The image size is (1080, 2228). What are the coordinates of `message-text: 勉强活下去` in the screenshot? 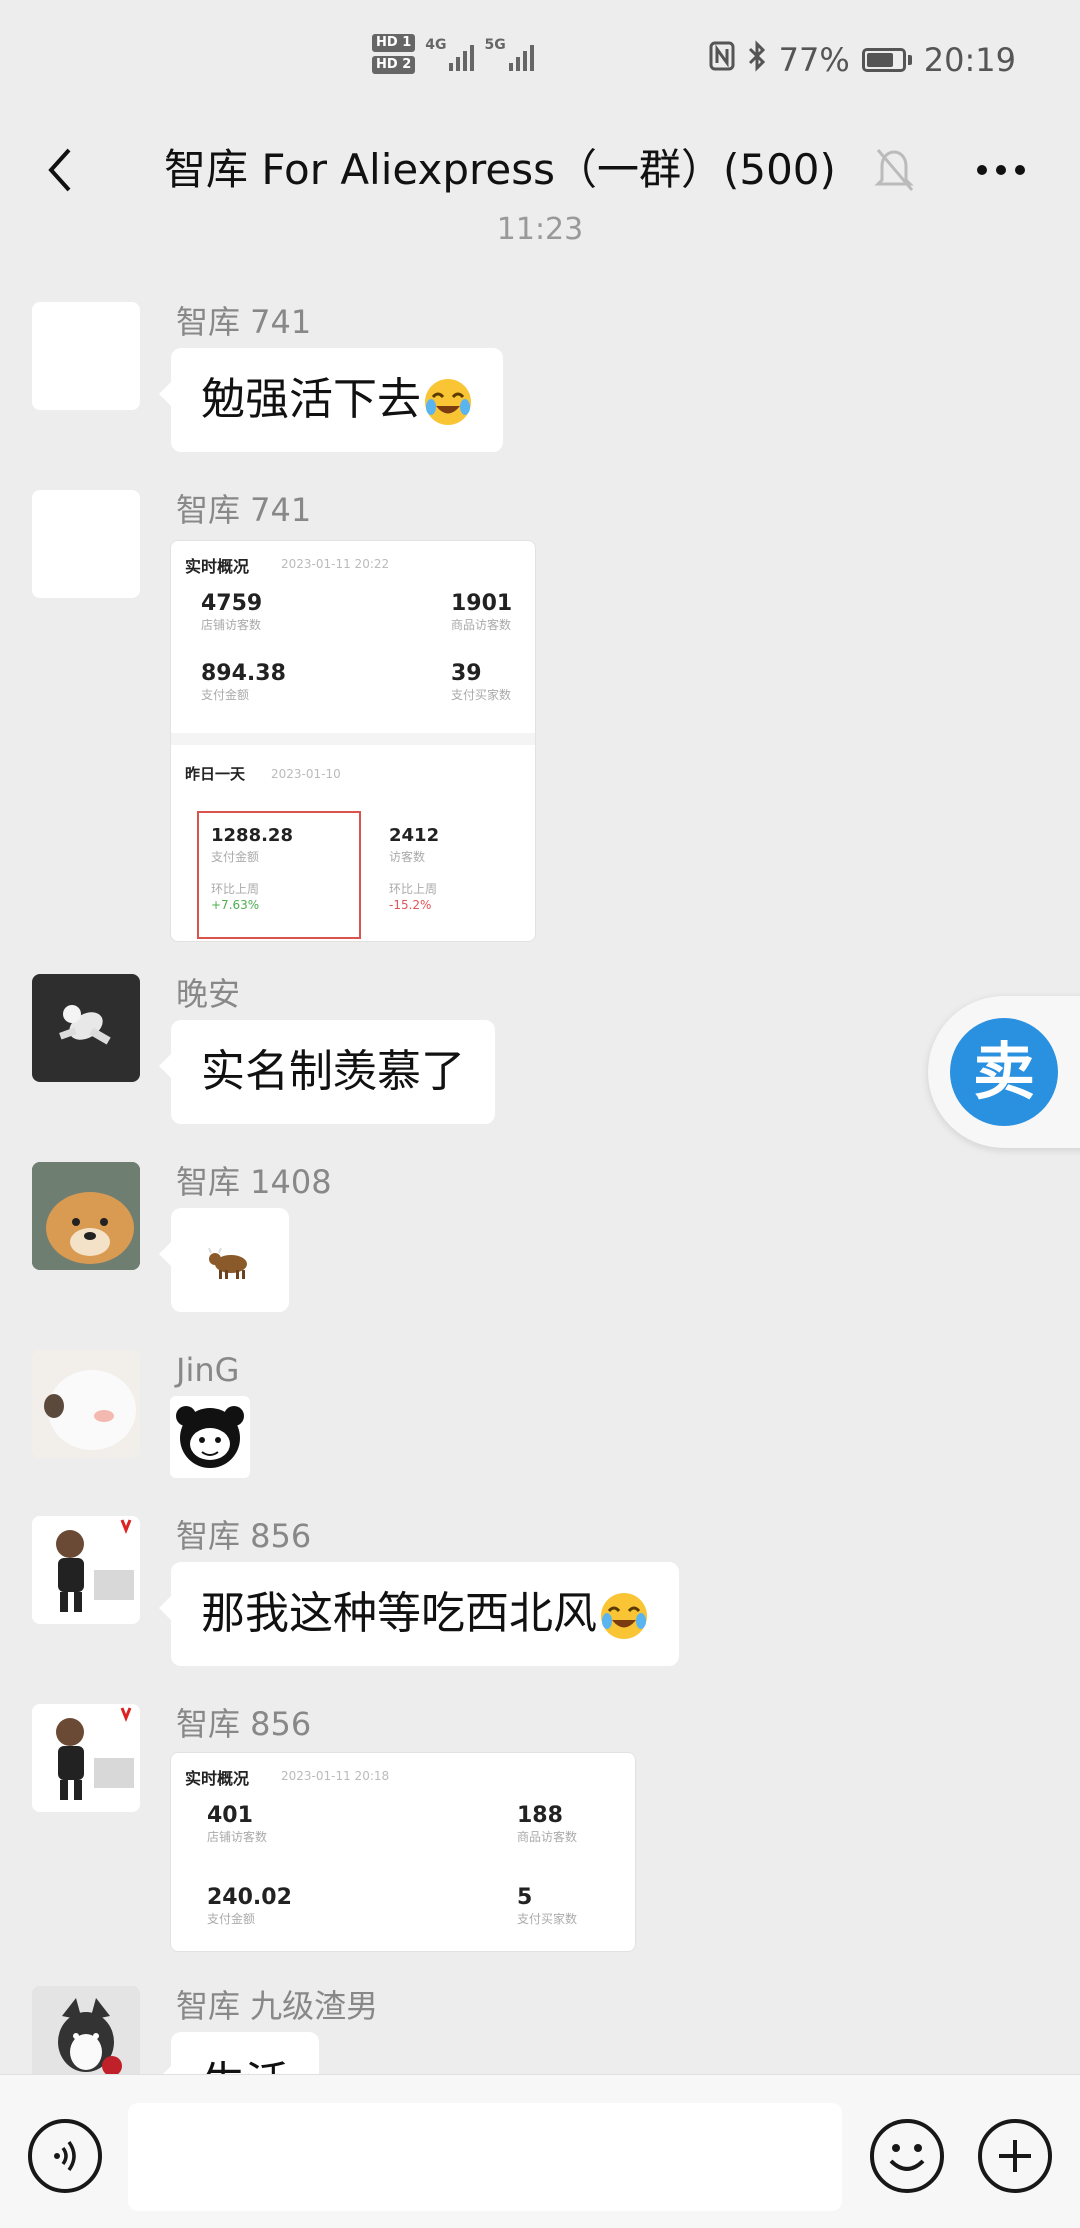 It's located at (311, 399).